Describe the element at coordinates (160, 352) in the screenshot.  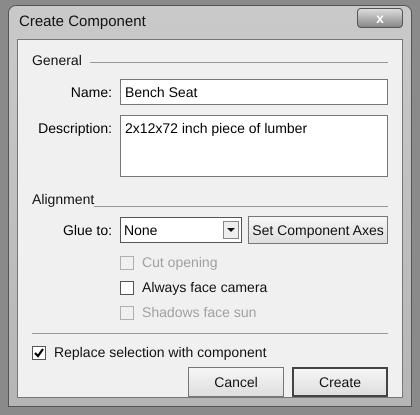
I see `checkbox-label: Replace selection with component` at that location.